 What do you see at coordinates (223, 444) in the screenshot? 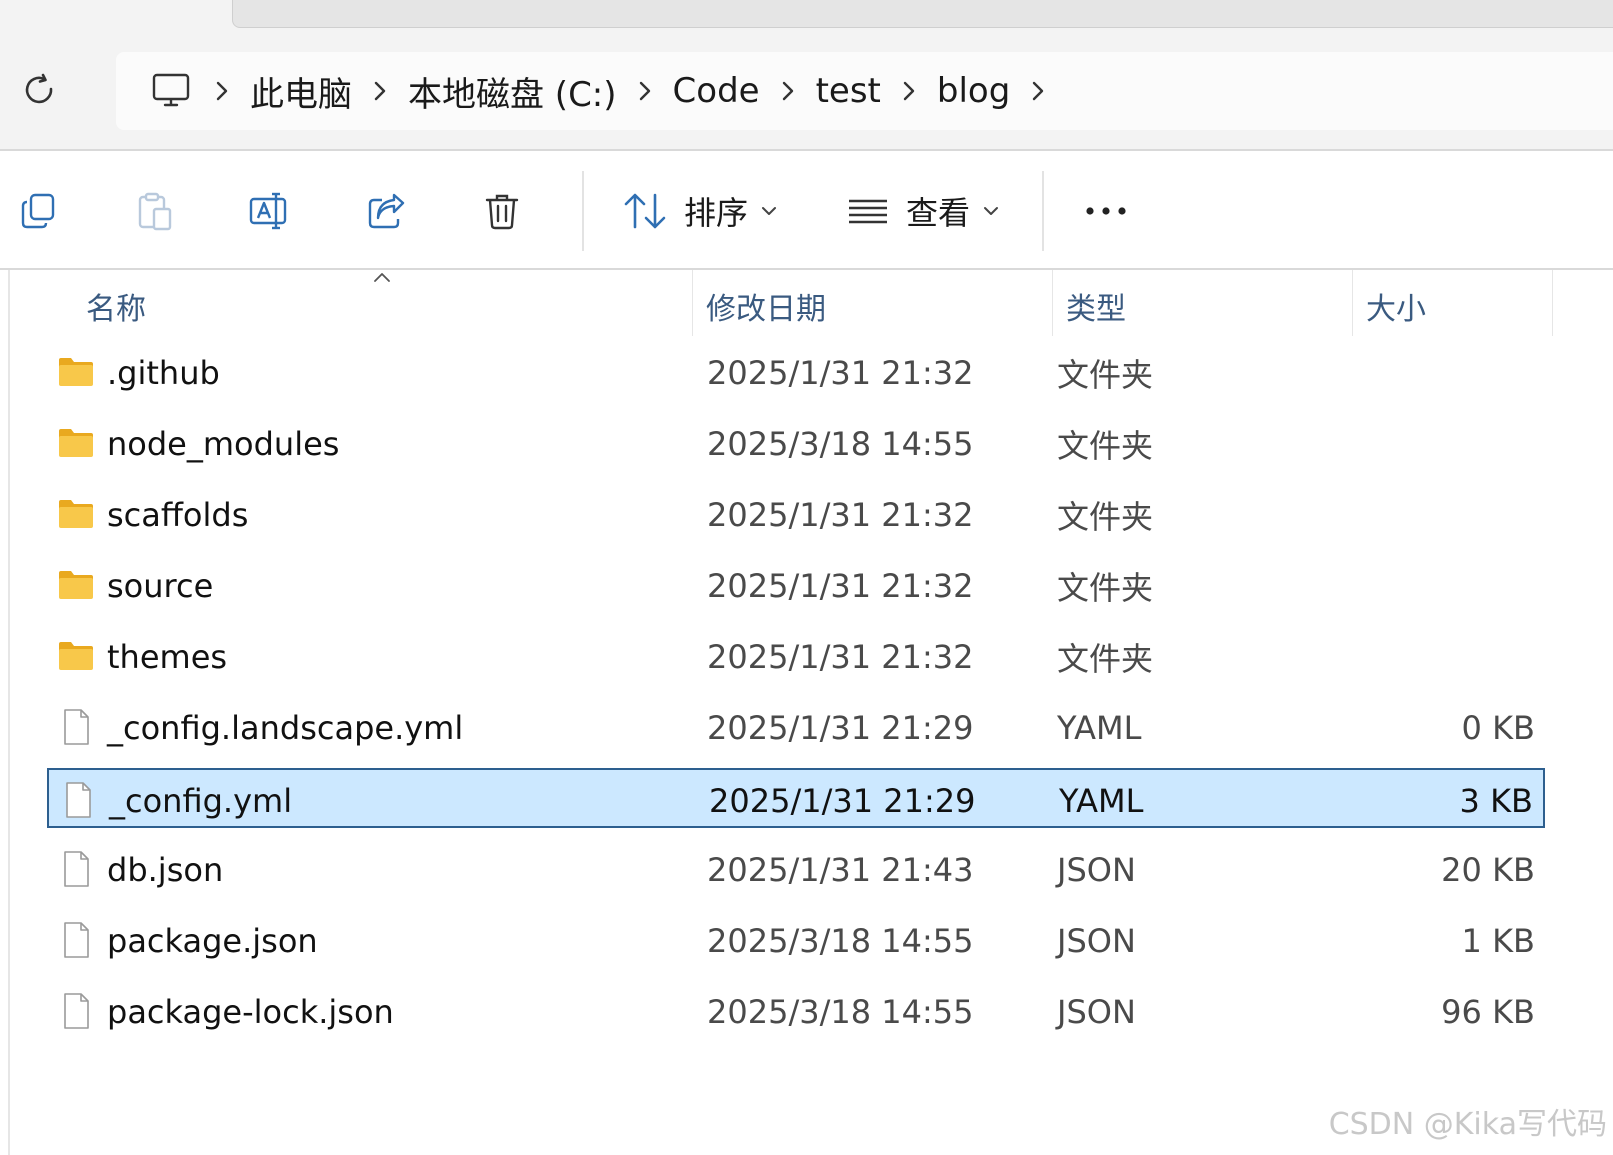
I see `file-name: node_modules` at bounding box center [223, 444].